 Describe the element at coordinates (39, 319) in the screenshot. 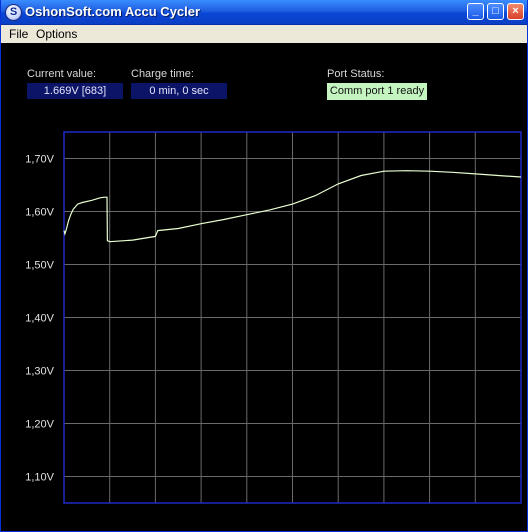

I see `y-tick-label: 1,40V` at that location.